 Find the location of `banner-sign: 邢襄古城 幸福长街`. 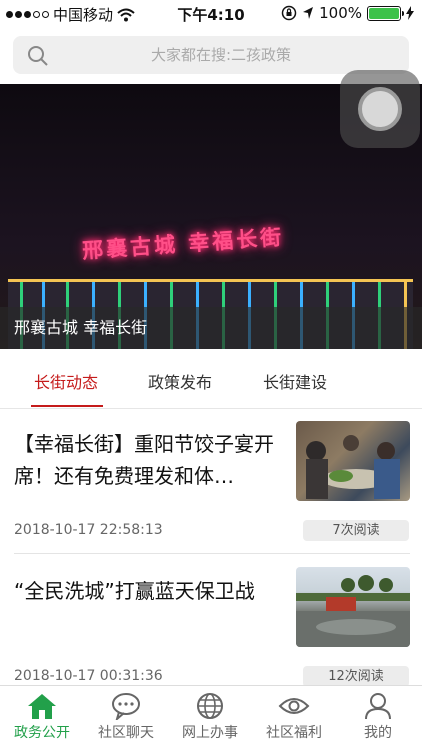

banner-sign: 邢襄古城 幸福长街 is located at coordinates (183, 243).